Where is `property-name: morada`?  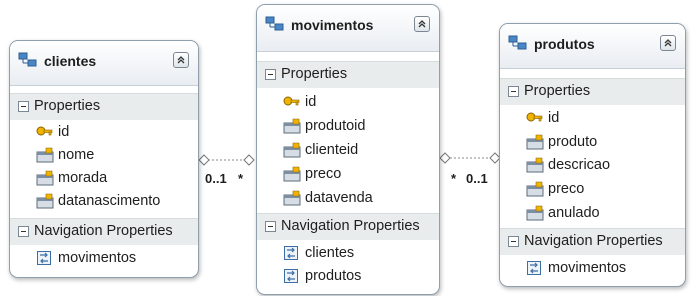 property-name: morada is located at coordinates (83, 178).